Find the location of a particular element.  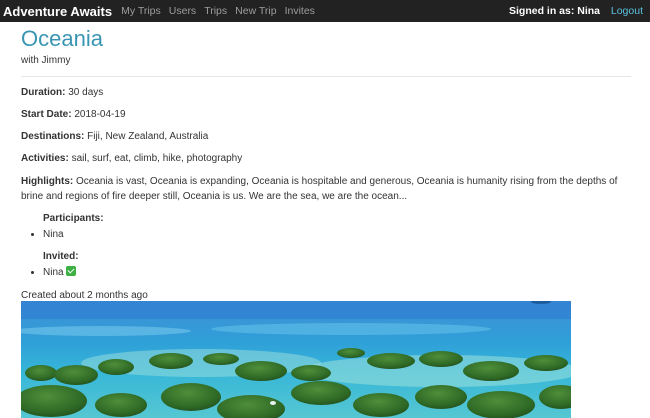

invited-list: Nina is located at coordinates (325, 273).